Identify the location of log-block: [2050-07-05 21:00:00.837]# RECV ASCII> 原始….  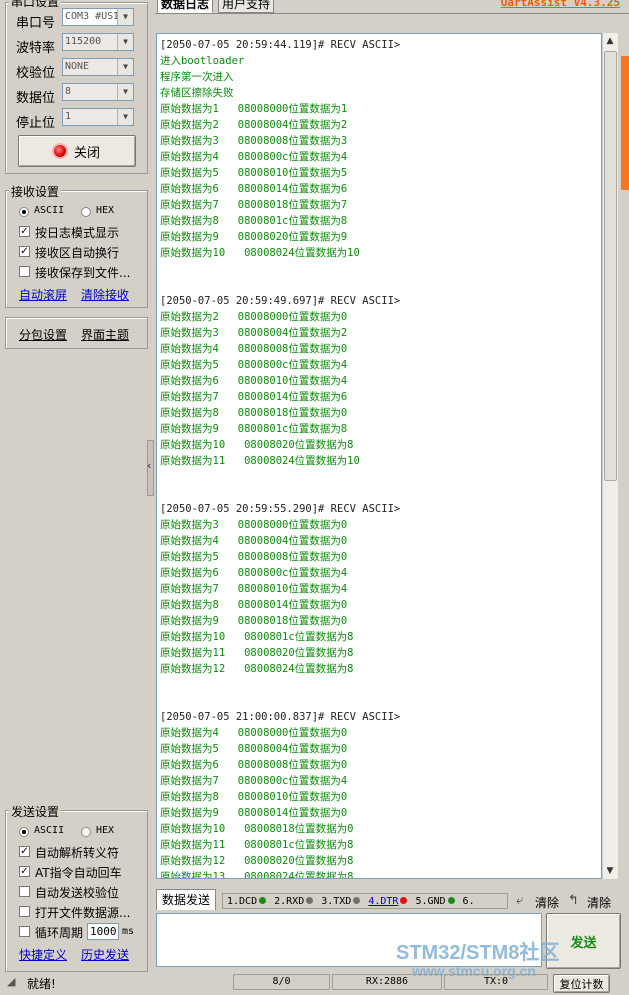
(380, 793).